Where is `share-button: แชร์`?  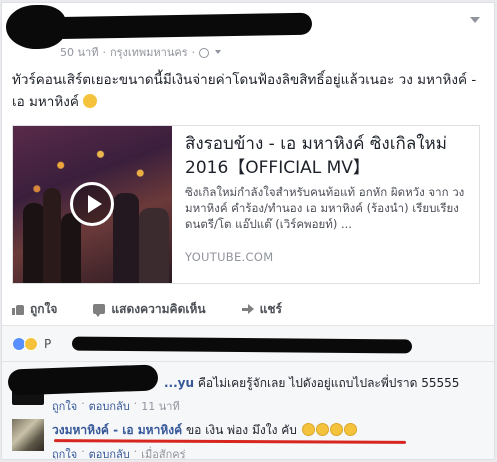 share-button: แชร์ is located at coordinates (261, 309).